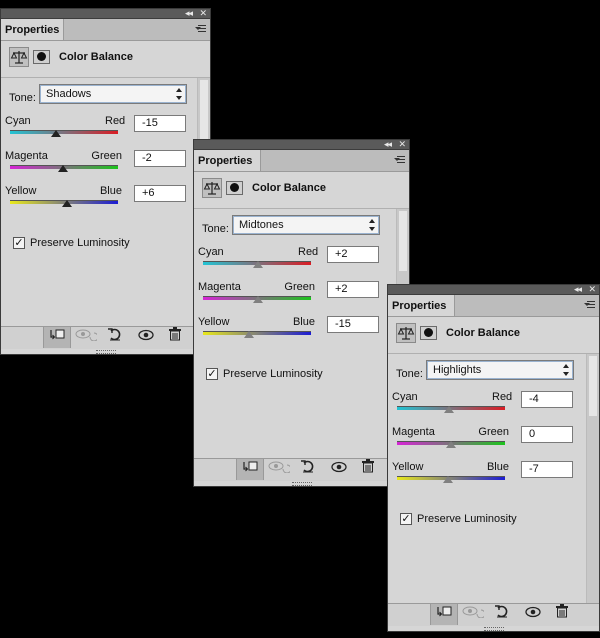  What do you see at coordinates (592, 478) in the screenshot?
I see `scrollbar` at bounding box center [592, 478].